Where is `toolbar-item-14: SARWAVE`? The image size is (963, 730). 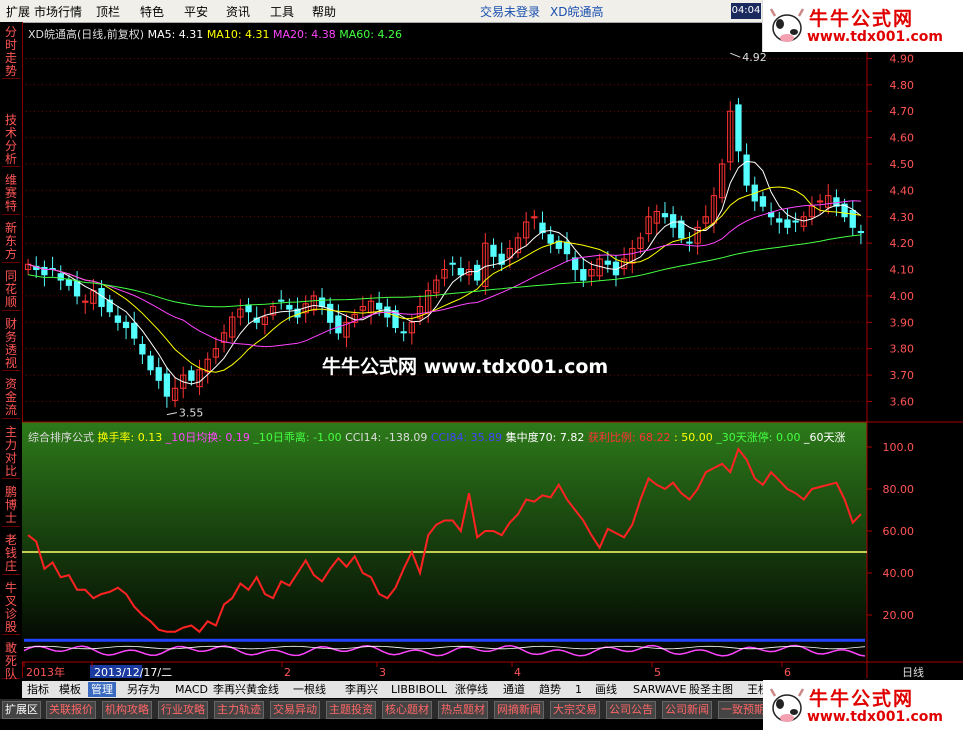
toolbar-item-14: SARWAVE is located at coordinates (659, 689).